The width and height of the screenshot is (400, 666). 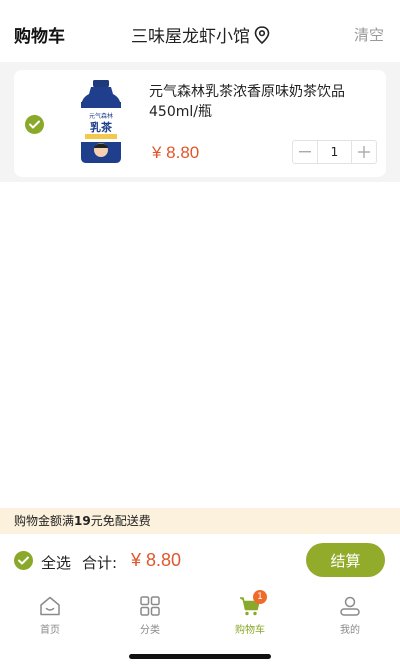 I want to click on product-image-brand-text: 元气森林, so click(x=101, y=116).